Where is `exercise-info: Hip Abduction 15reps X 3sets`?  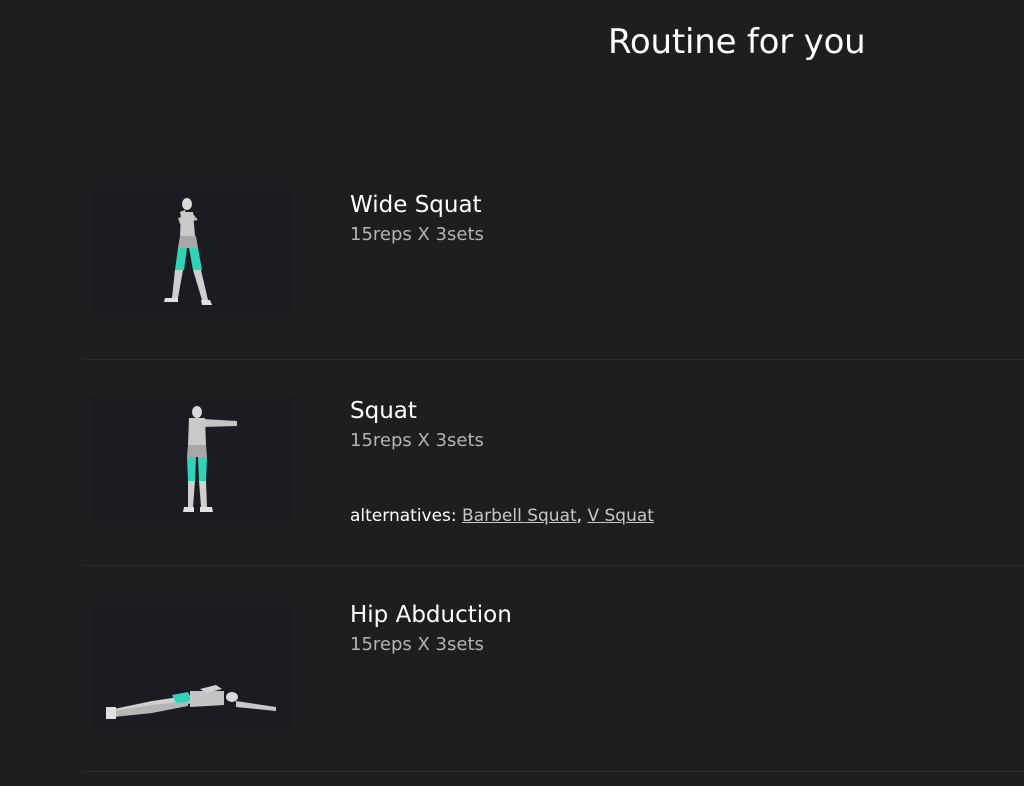
exercise-info: Hip Abduction 15reps X 3sets is located at coordinates (687, 628).